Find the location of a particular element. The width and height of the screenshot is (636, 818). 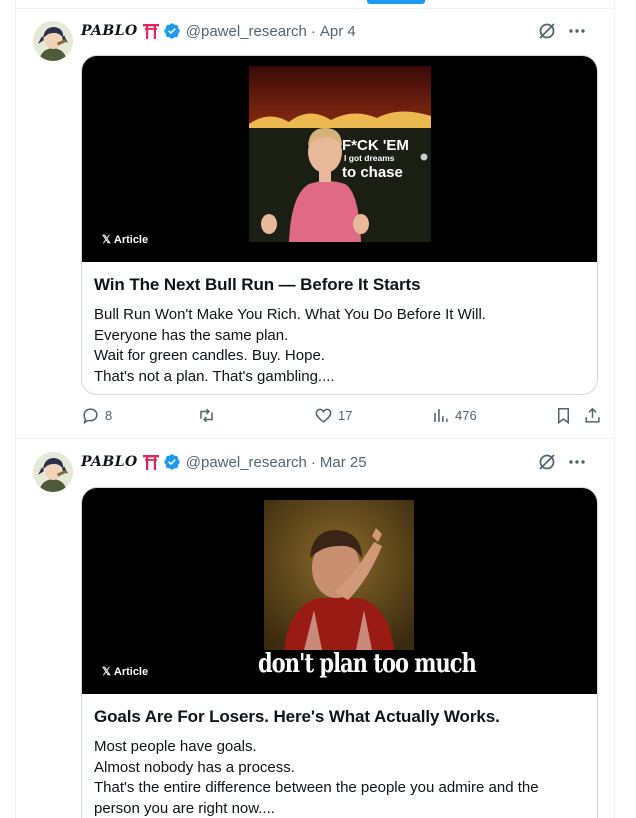

excerpt-line: Wait for green candles. Buy. Hope. is located at coordinates (209, 355).